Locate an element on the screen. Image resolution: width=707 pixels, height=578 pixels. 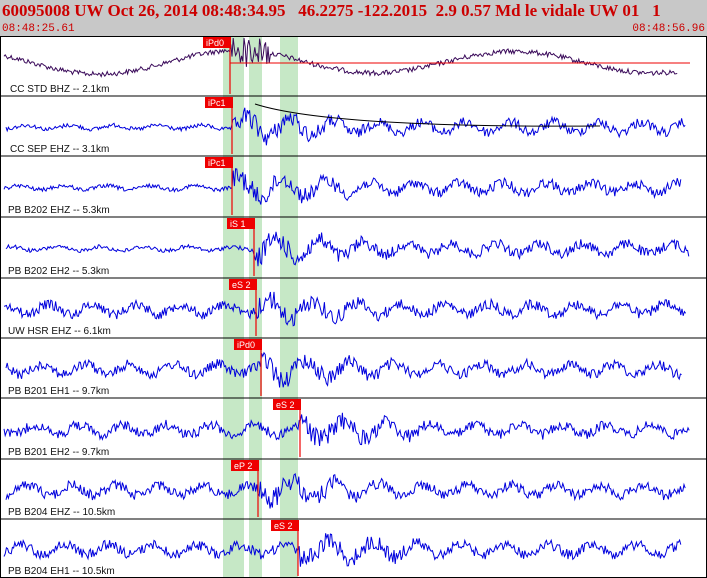
channel-label: PB B202 EHZ -- 5.3km is located at coordinates (59, 210).